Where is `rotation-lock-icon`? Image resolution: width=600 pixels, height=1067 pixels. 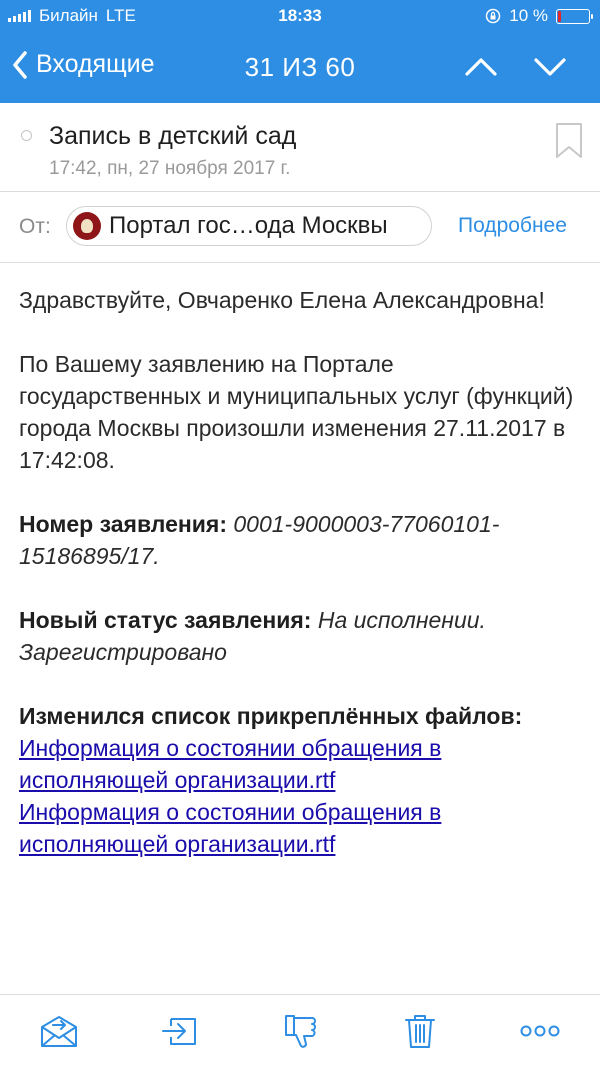
rotation-lock-icon is located at coordinates (493, 16).